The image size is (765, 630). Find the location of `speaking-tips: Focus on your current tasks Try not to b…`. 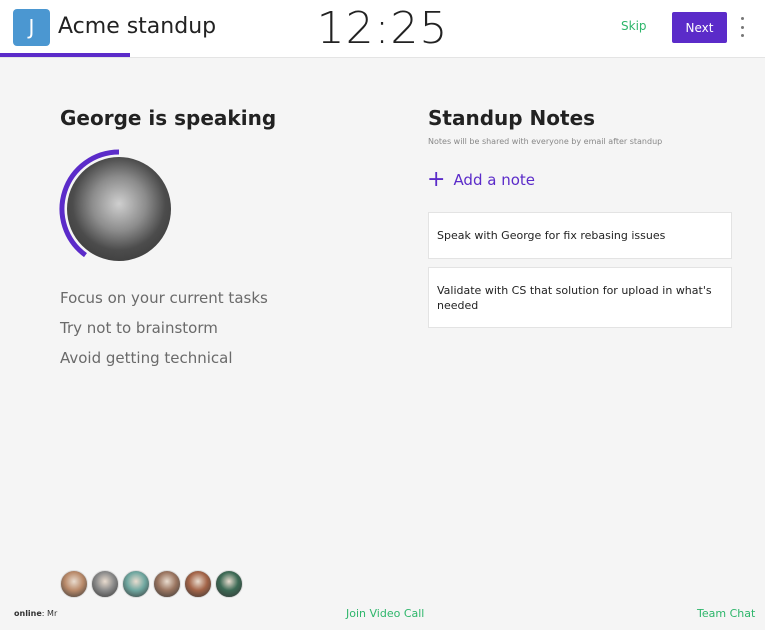

speaking-tips: Focus on your current tasks Try not to b… is located at coordinates (164, 333).